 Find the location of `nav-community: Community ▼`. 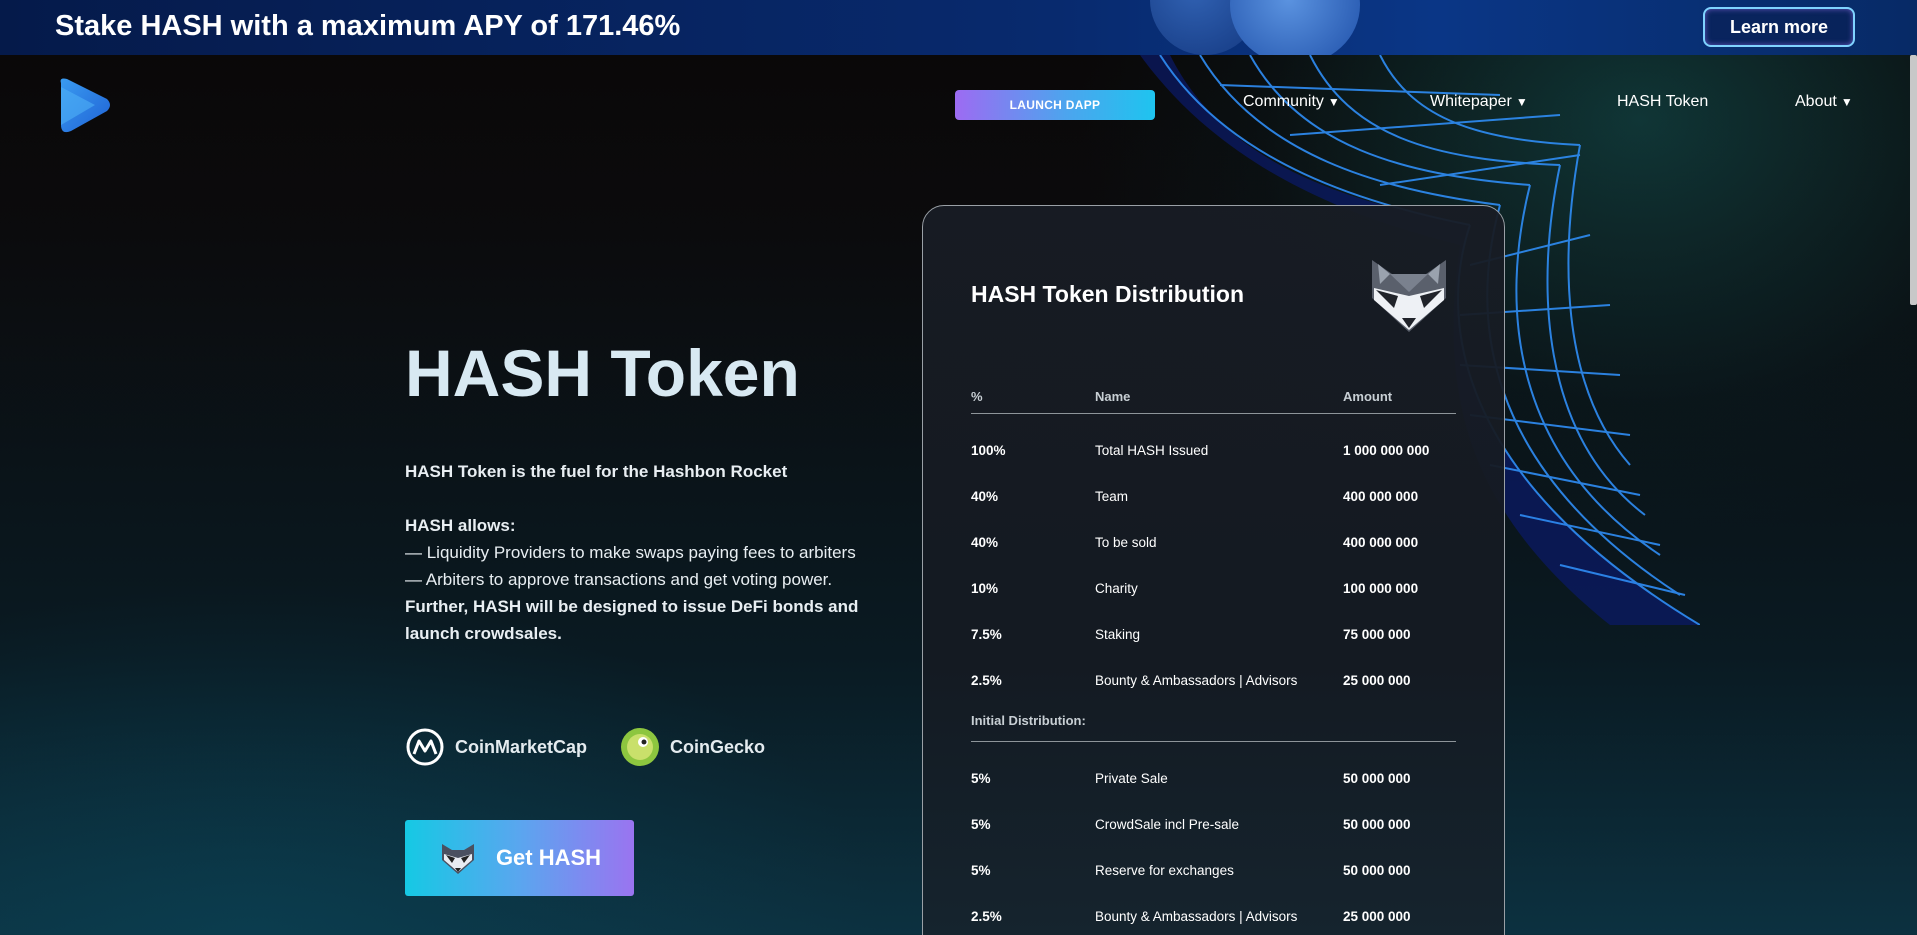

nav-community: Community ▼ is located at coordinates (1291, 102).